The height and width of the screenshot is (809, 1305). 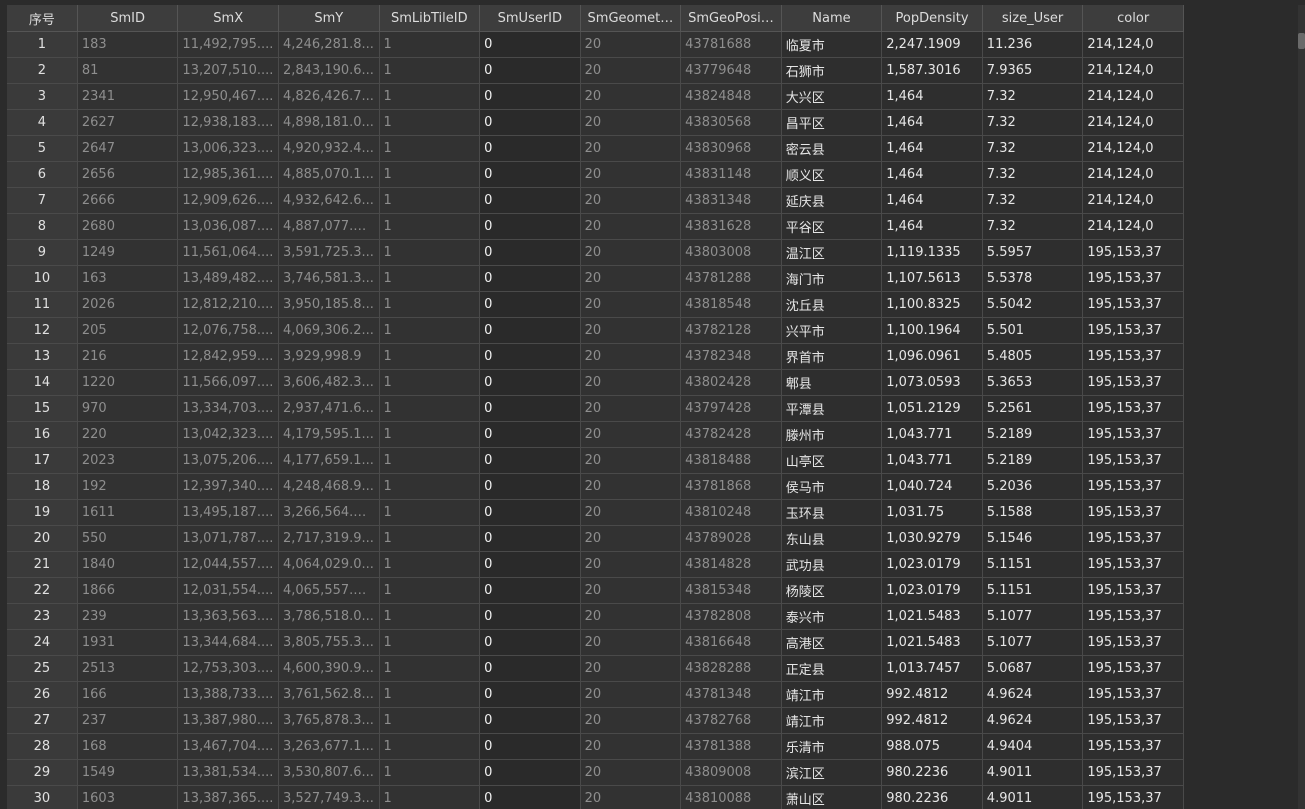 I want to click on table-cell: 临夏市, so click(x=832, y=44).